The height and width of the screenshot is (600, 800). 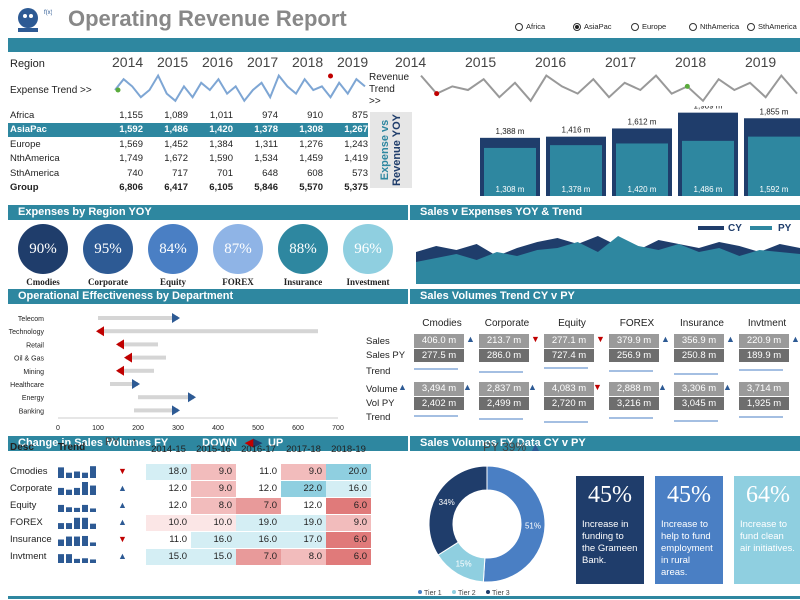 I want to click on sales-py-cell: 189.9 m, so click(x=764, y=355).